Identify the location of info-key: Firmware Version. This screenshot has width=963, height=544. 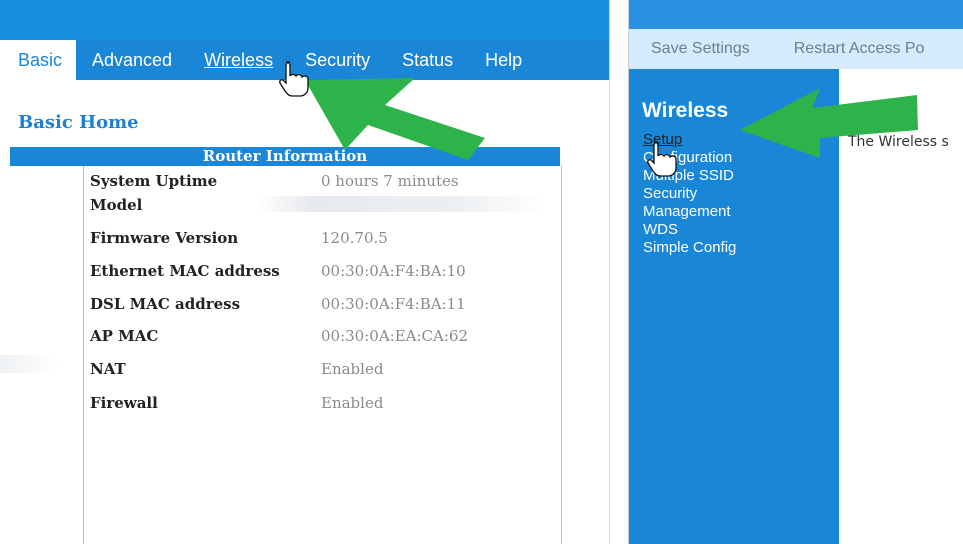
(164, 238).